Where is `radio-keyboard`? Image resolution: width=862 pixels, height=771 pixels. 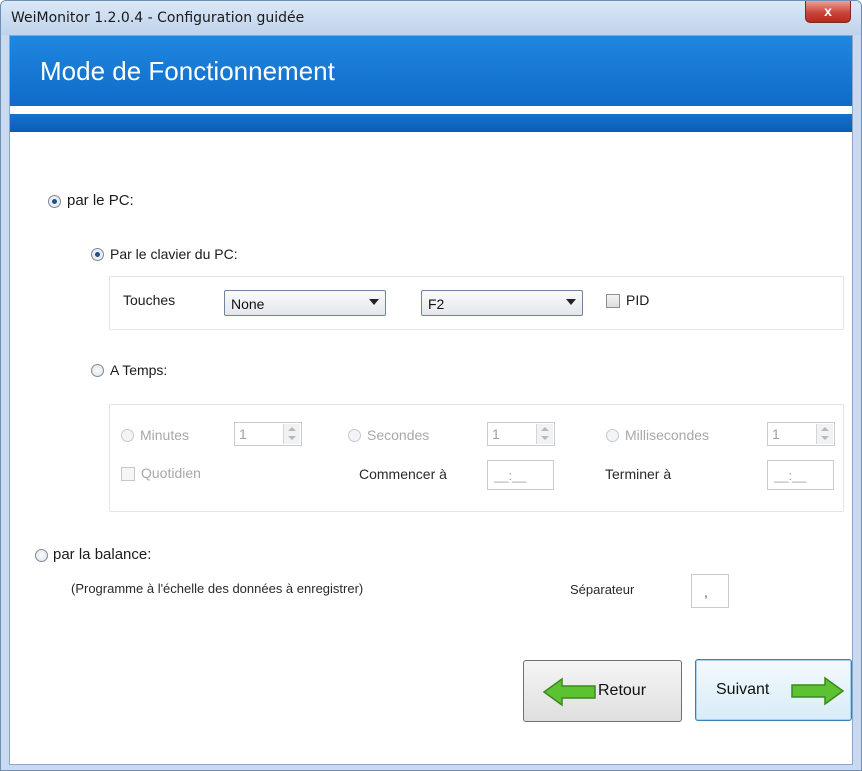
radio-keyboard is located at coordinates (97, 254).